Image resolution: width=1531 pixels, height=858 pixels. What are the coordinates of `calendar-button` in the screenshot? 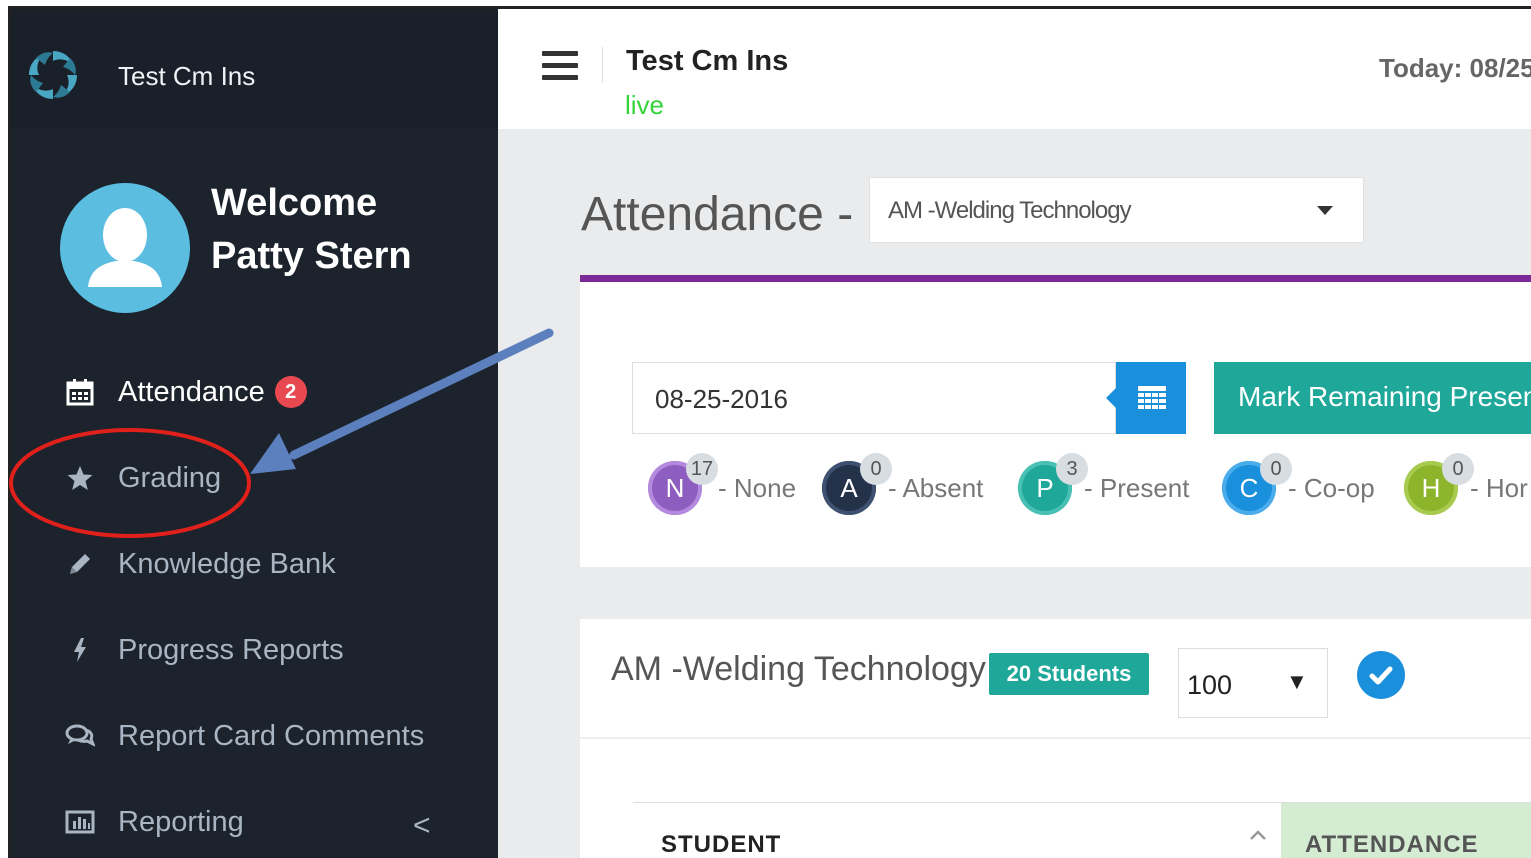 It's located at (1146, 398).